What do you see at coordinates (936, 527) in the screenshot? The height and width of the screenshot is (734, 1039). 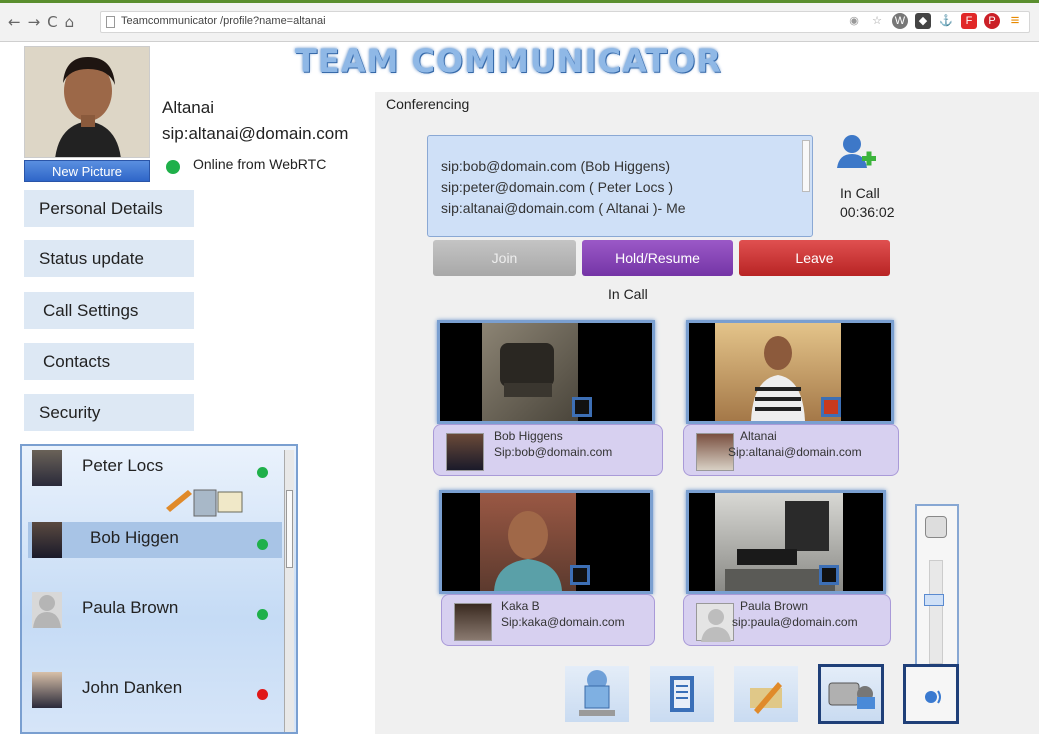 I see `speaker-settings-icon` at bounding box center [936, 527].